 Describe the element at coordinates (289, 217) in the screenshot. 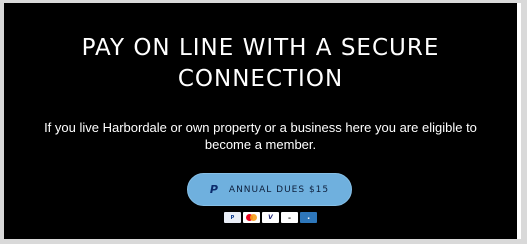

I see `discover-icon: ▬` at that location.